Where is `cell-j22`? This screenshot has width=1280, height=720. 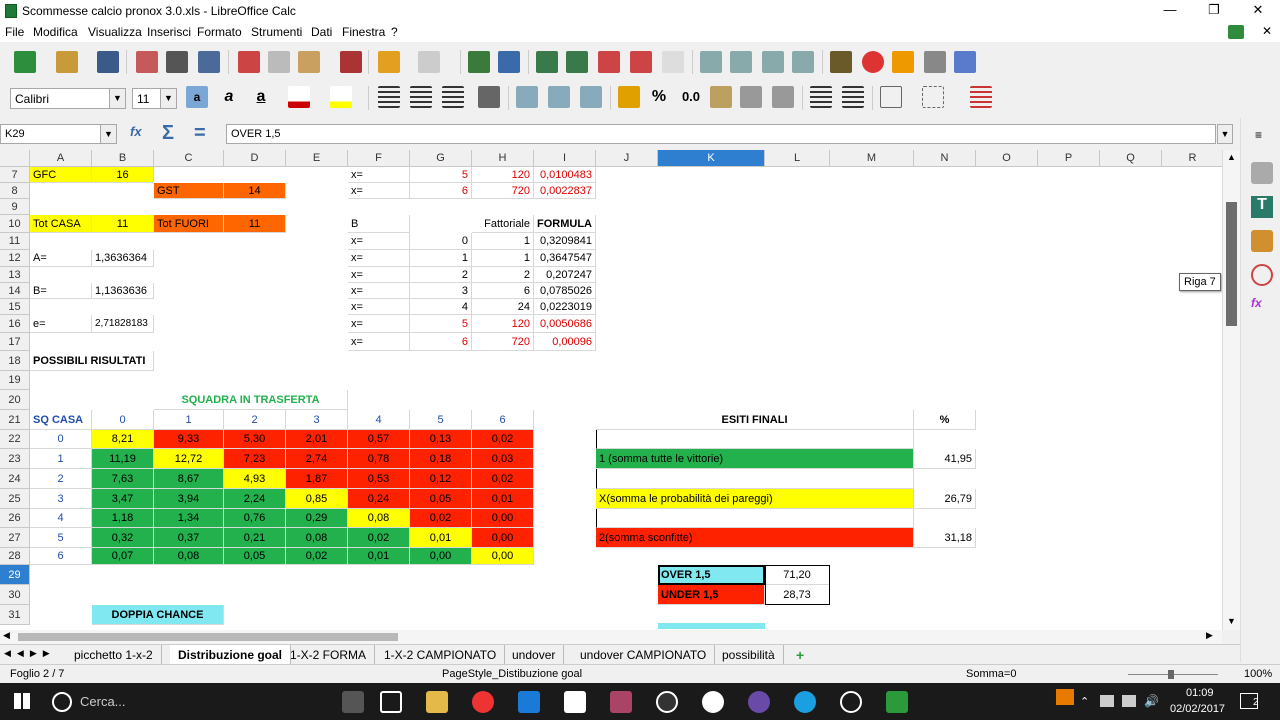 cell-j22 is located at coordinates (755, 439).